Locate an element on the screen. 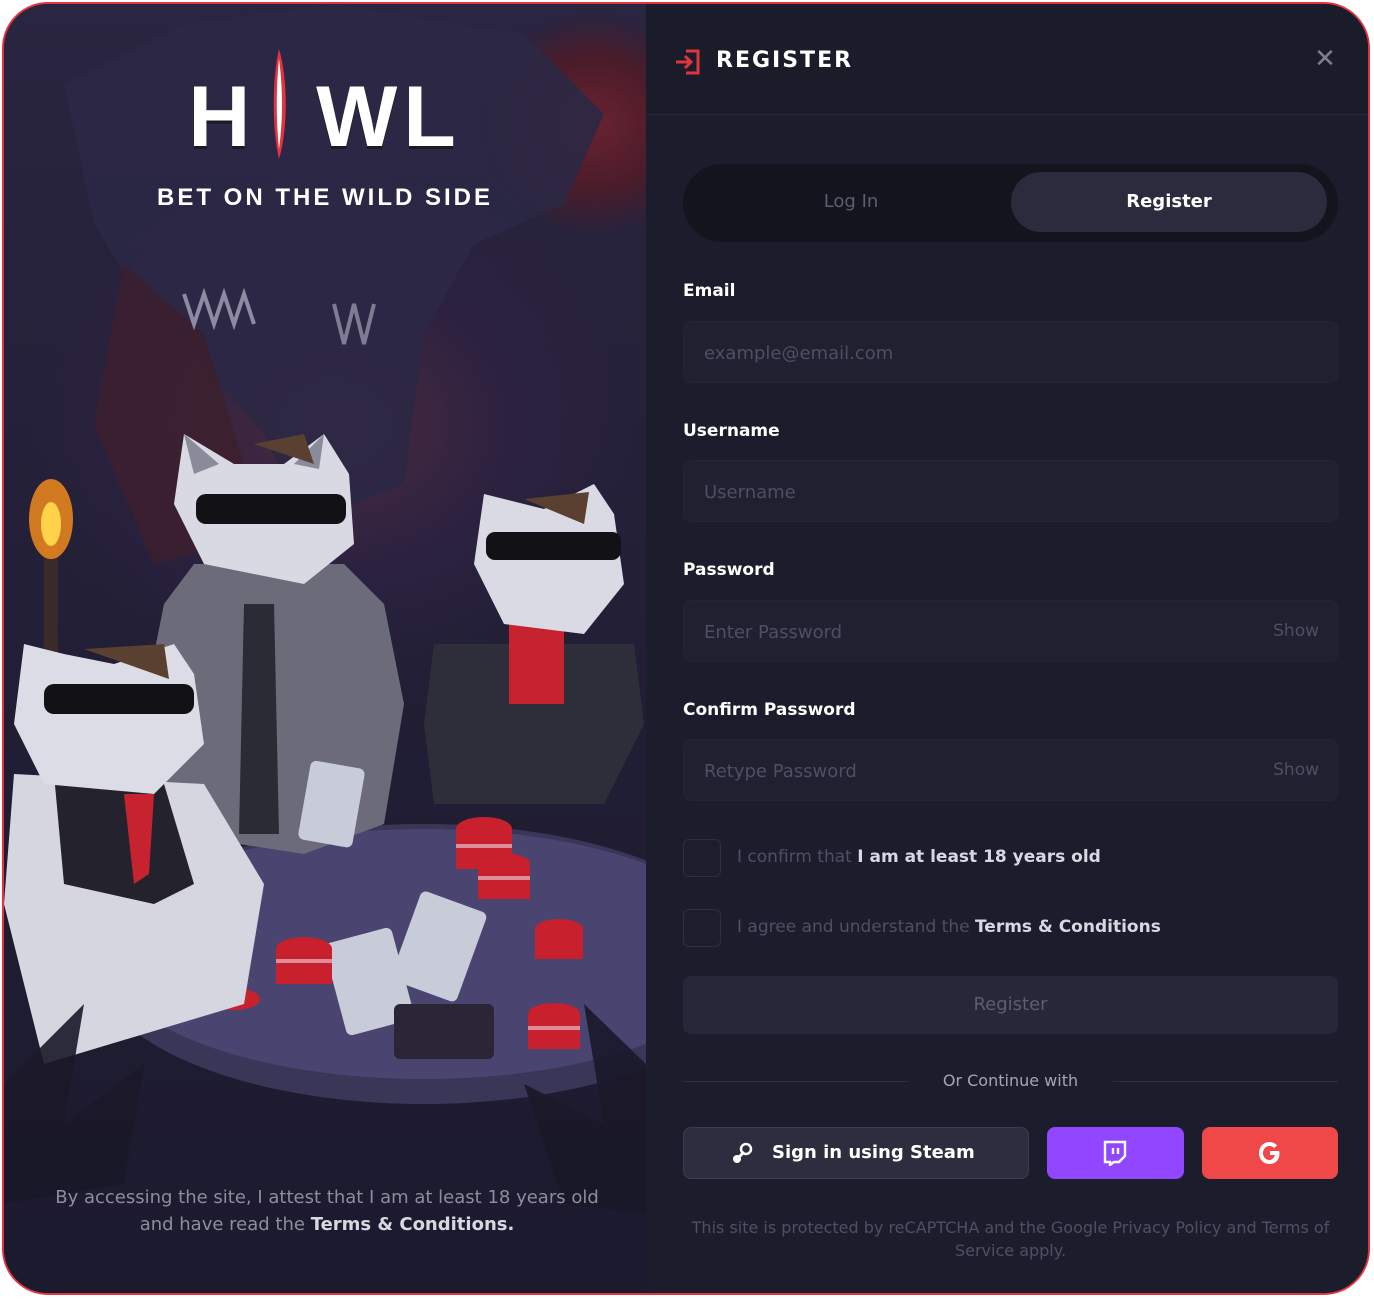 Image resolution: width=1374 pixels, height=1299 pixels. auth-tabs: Log In Register is located at coordinates (1010, 203).